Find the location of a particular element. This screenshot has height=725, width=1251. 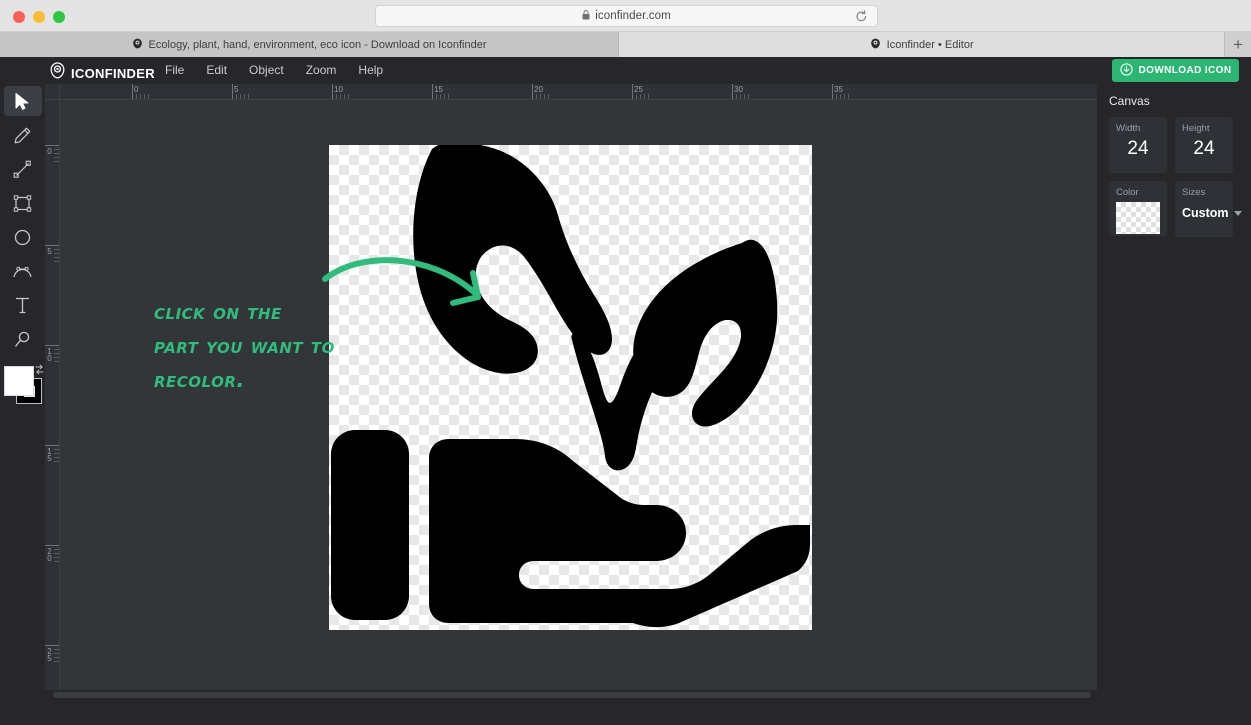

ruler-label: 15 is located at coordinates (49, 454).